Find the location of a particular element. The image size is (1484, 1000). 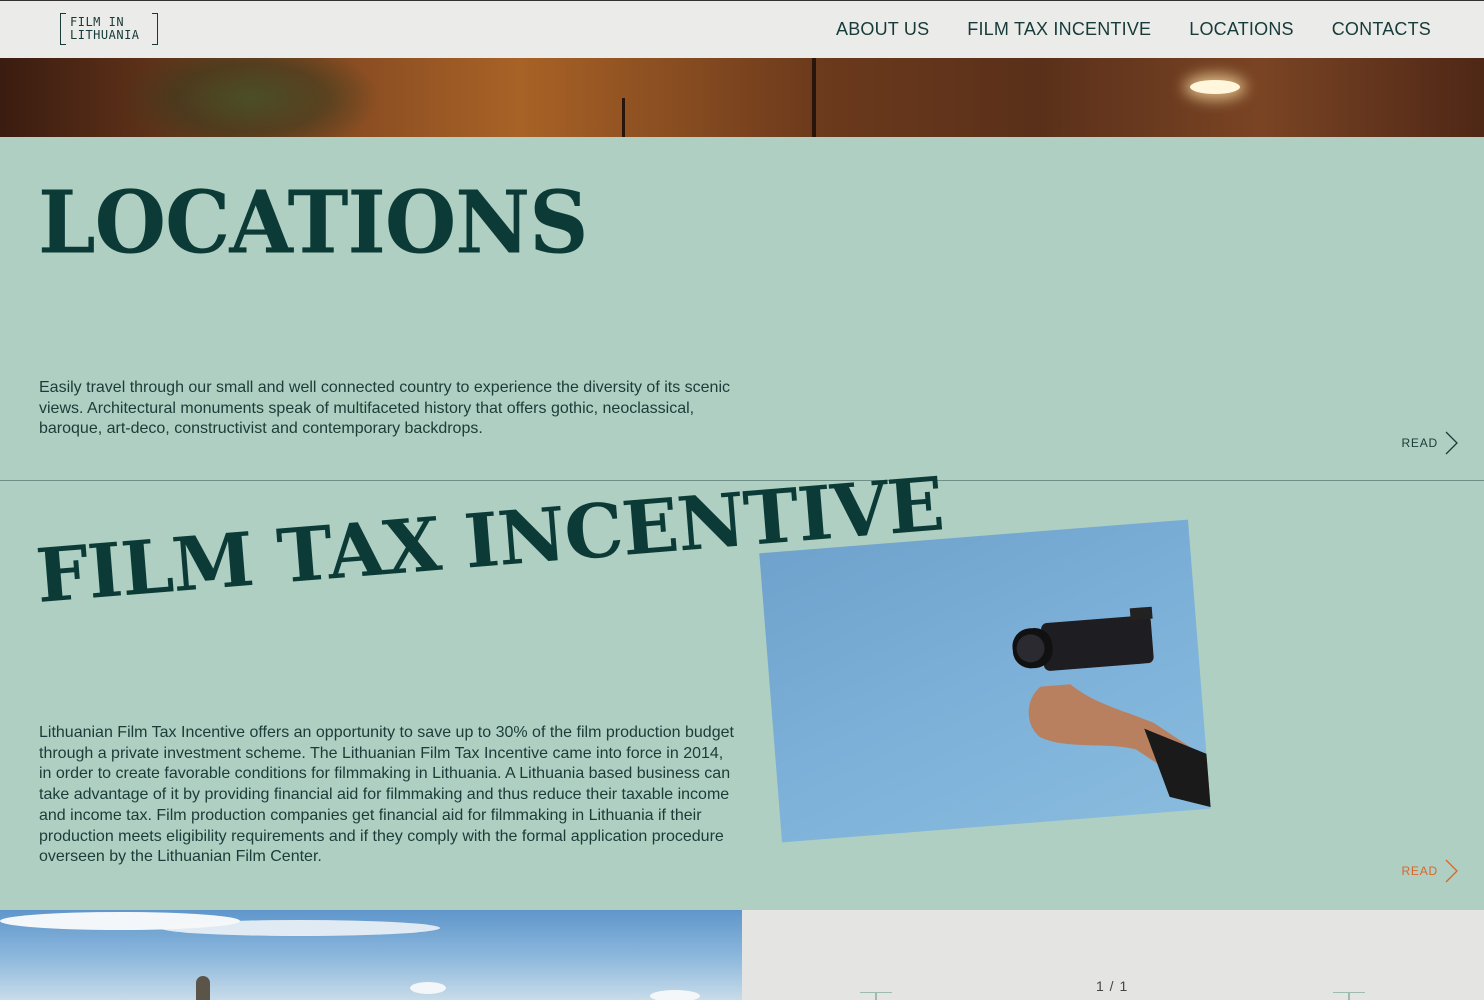

site-logo: FILM IN LITHUANIA is located at coordinates (109, 30).